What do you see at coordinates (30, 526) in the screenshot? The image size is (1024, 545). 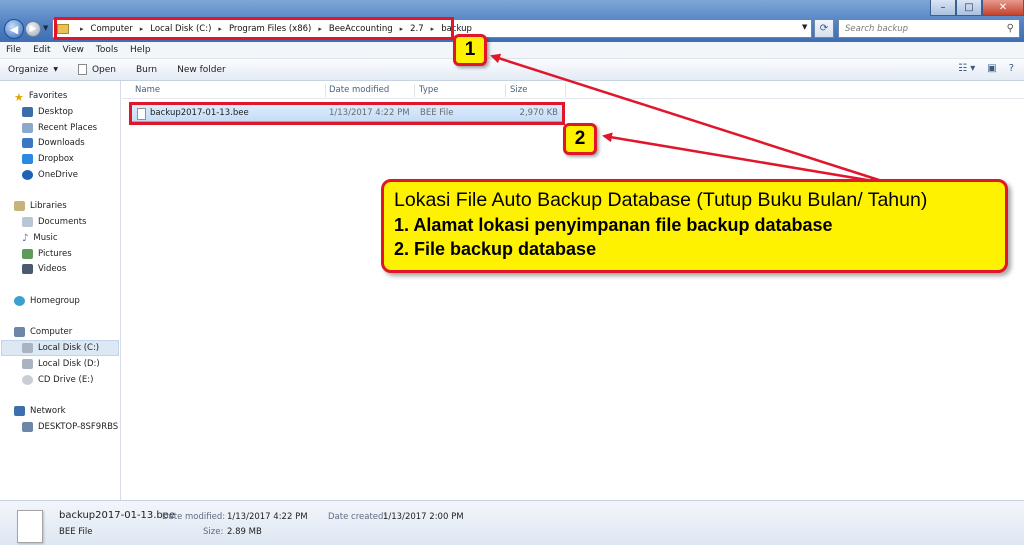 I see `file-thumbnail-icon` at bounding box center [30, 526].